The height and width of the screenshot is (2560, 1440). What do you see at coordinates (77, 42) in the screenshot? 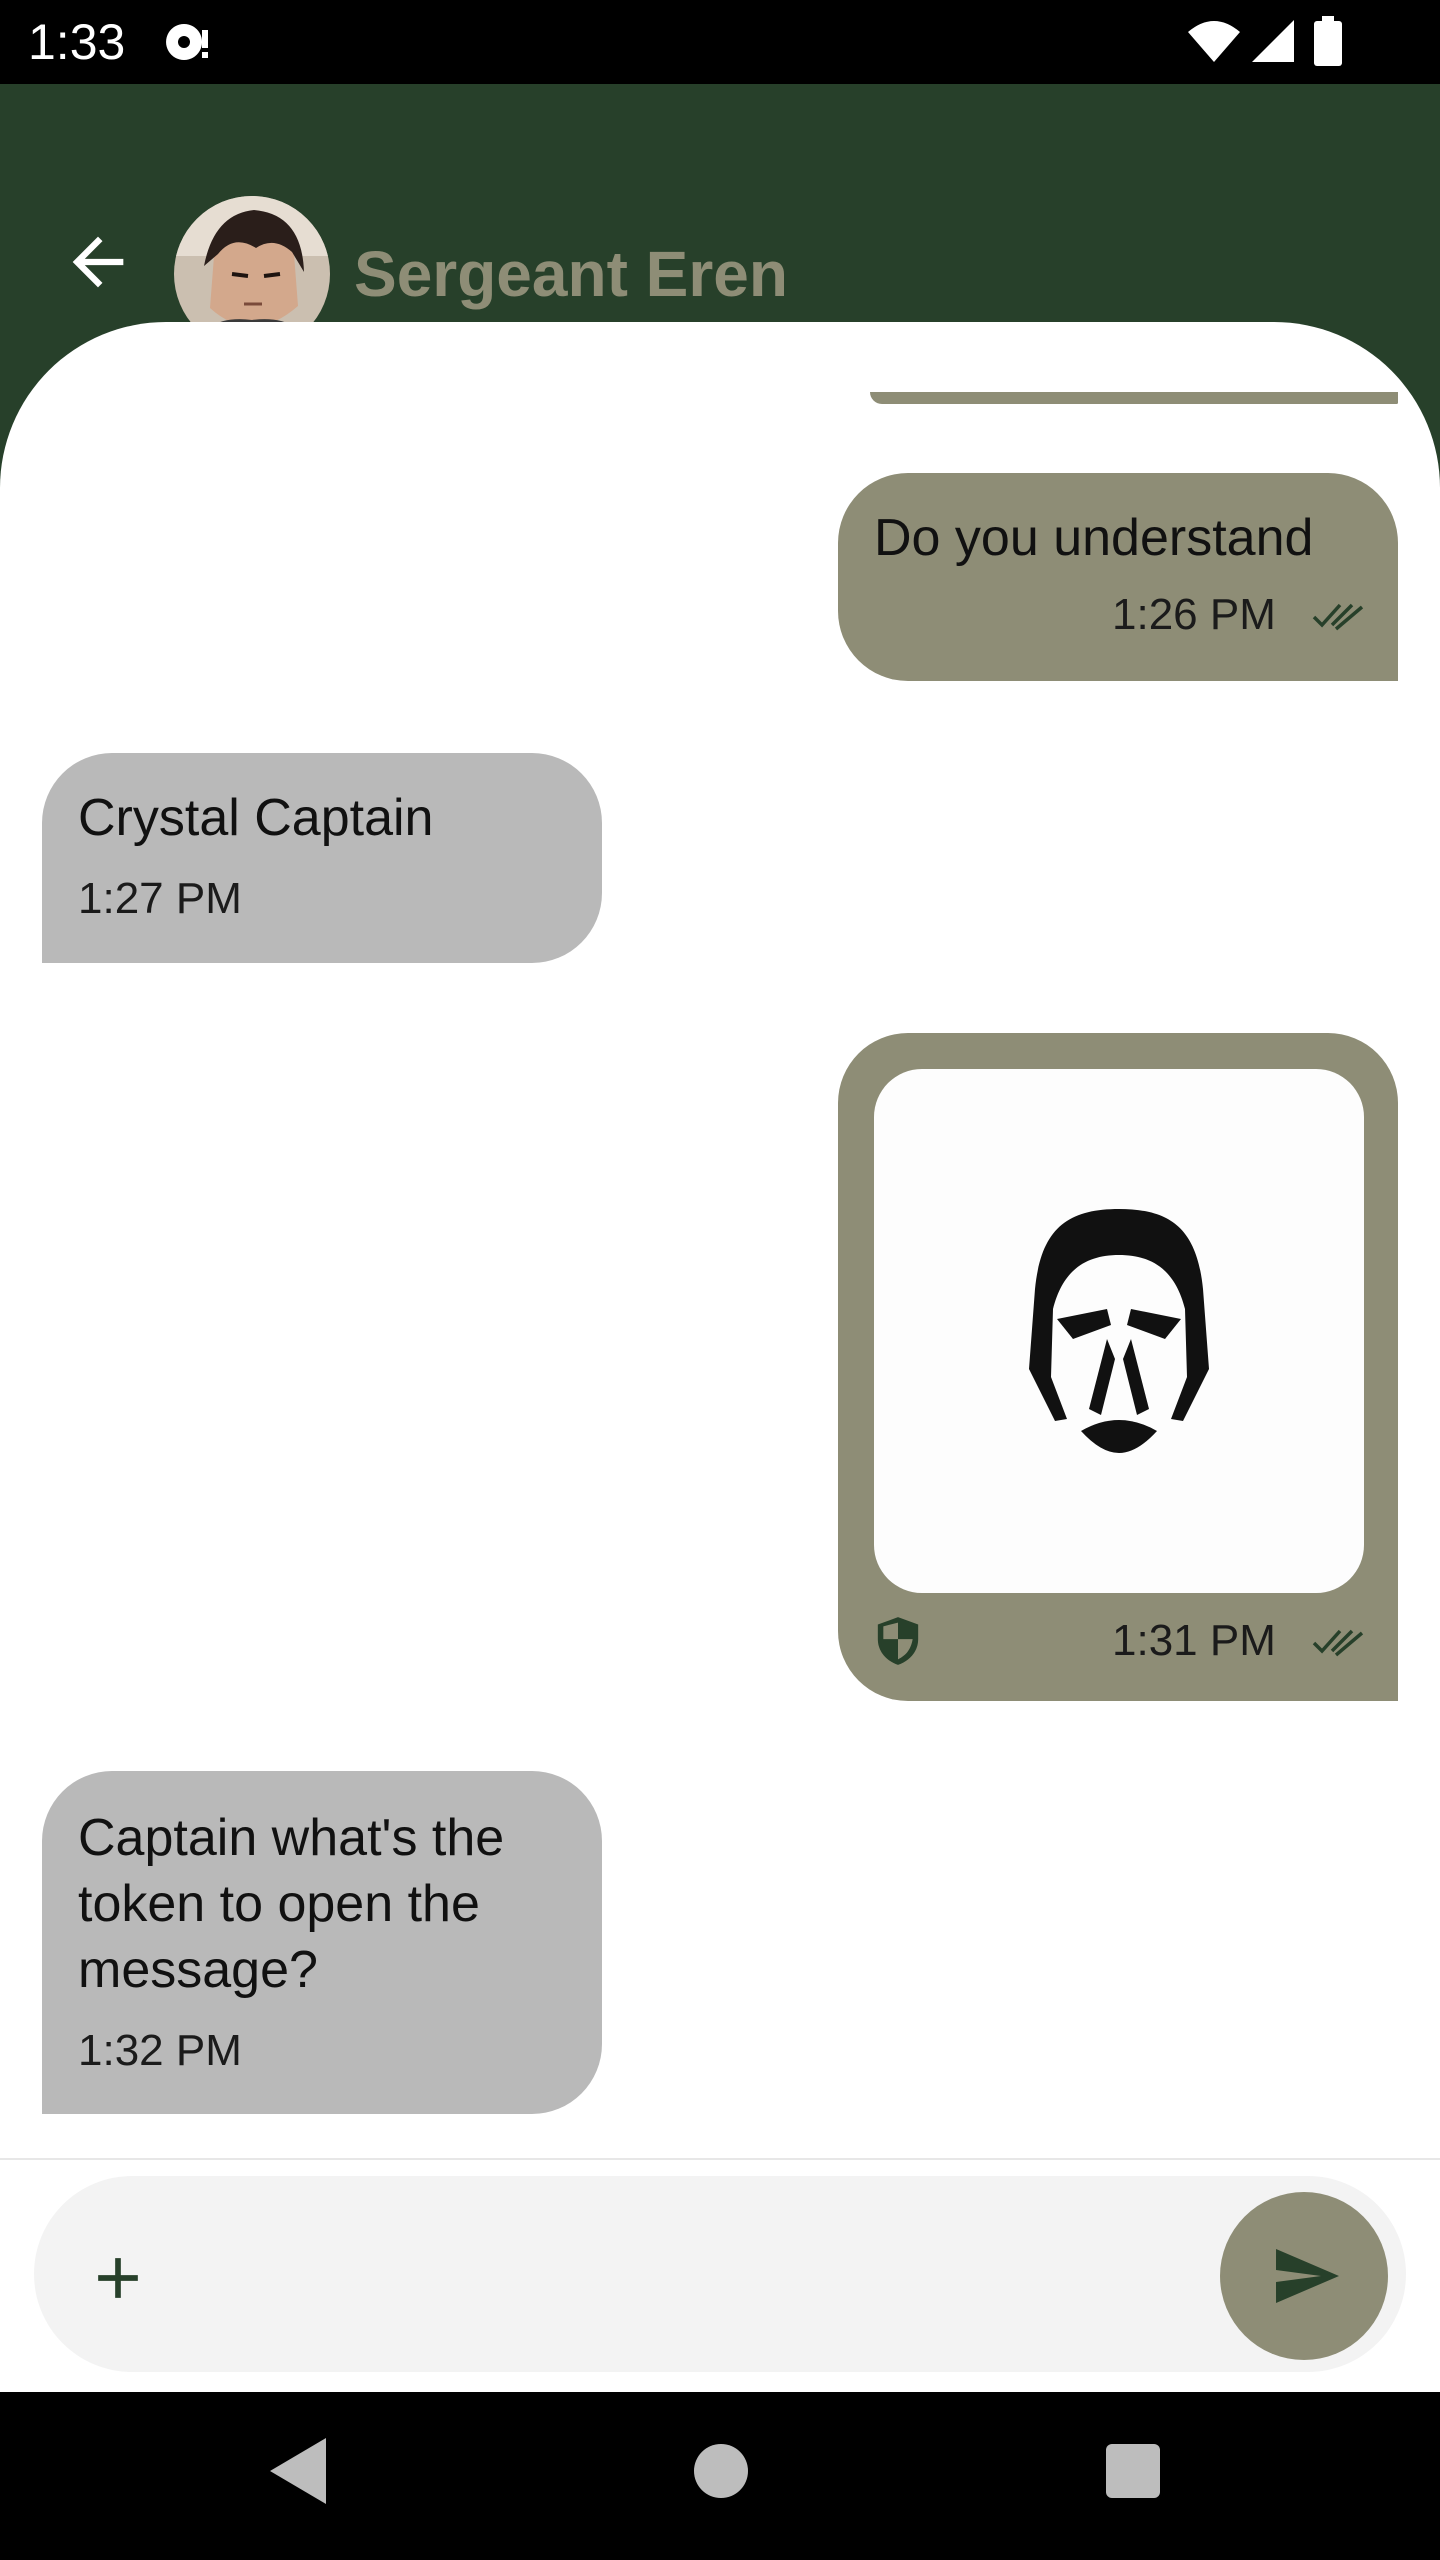
I see `status-time: 1:33` at bounding box center [77, 42].